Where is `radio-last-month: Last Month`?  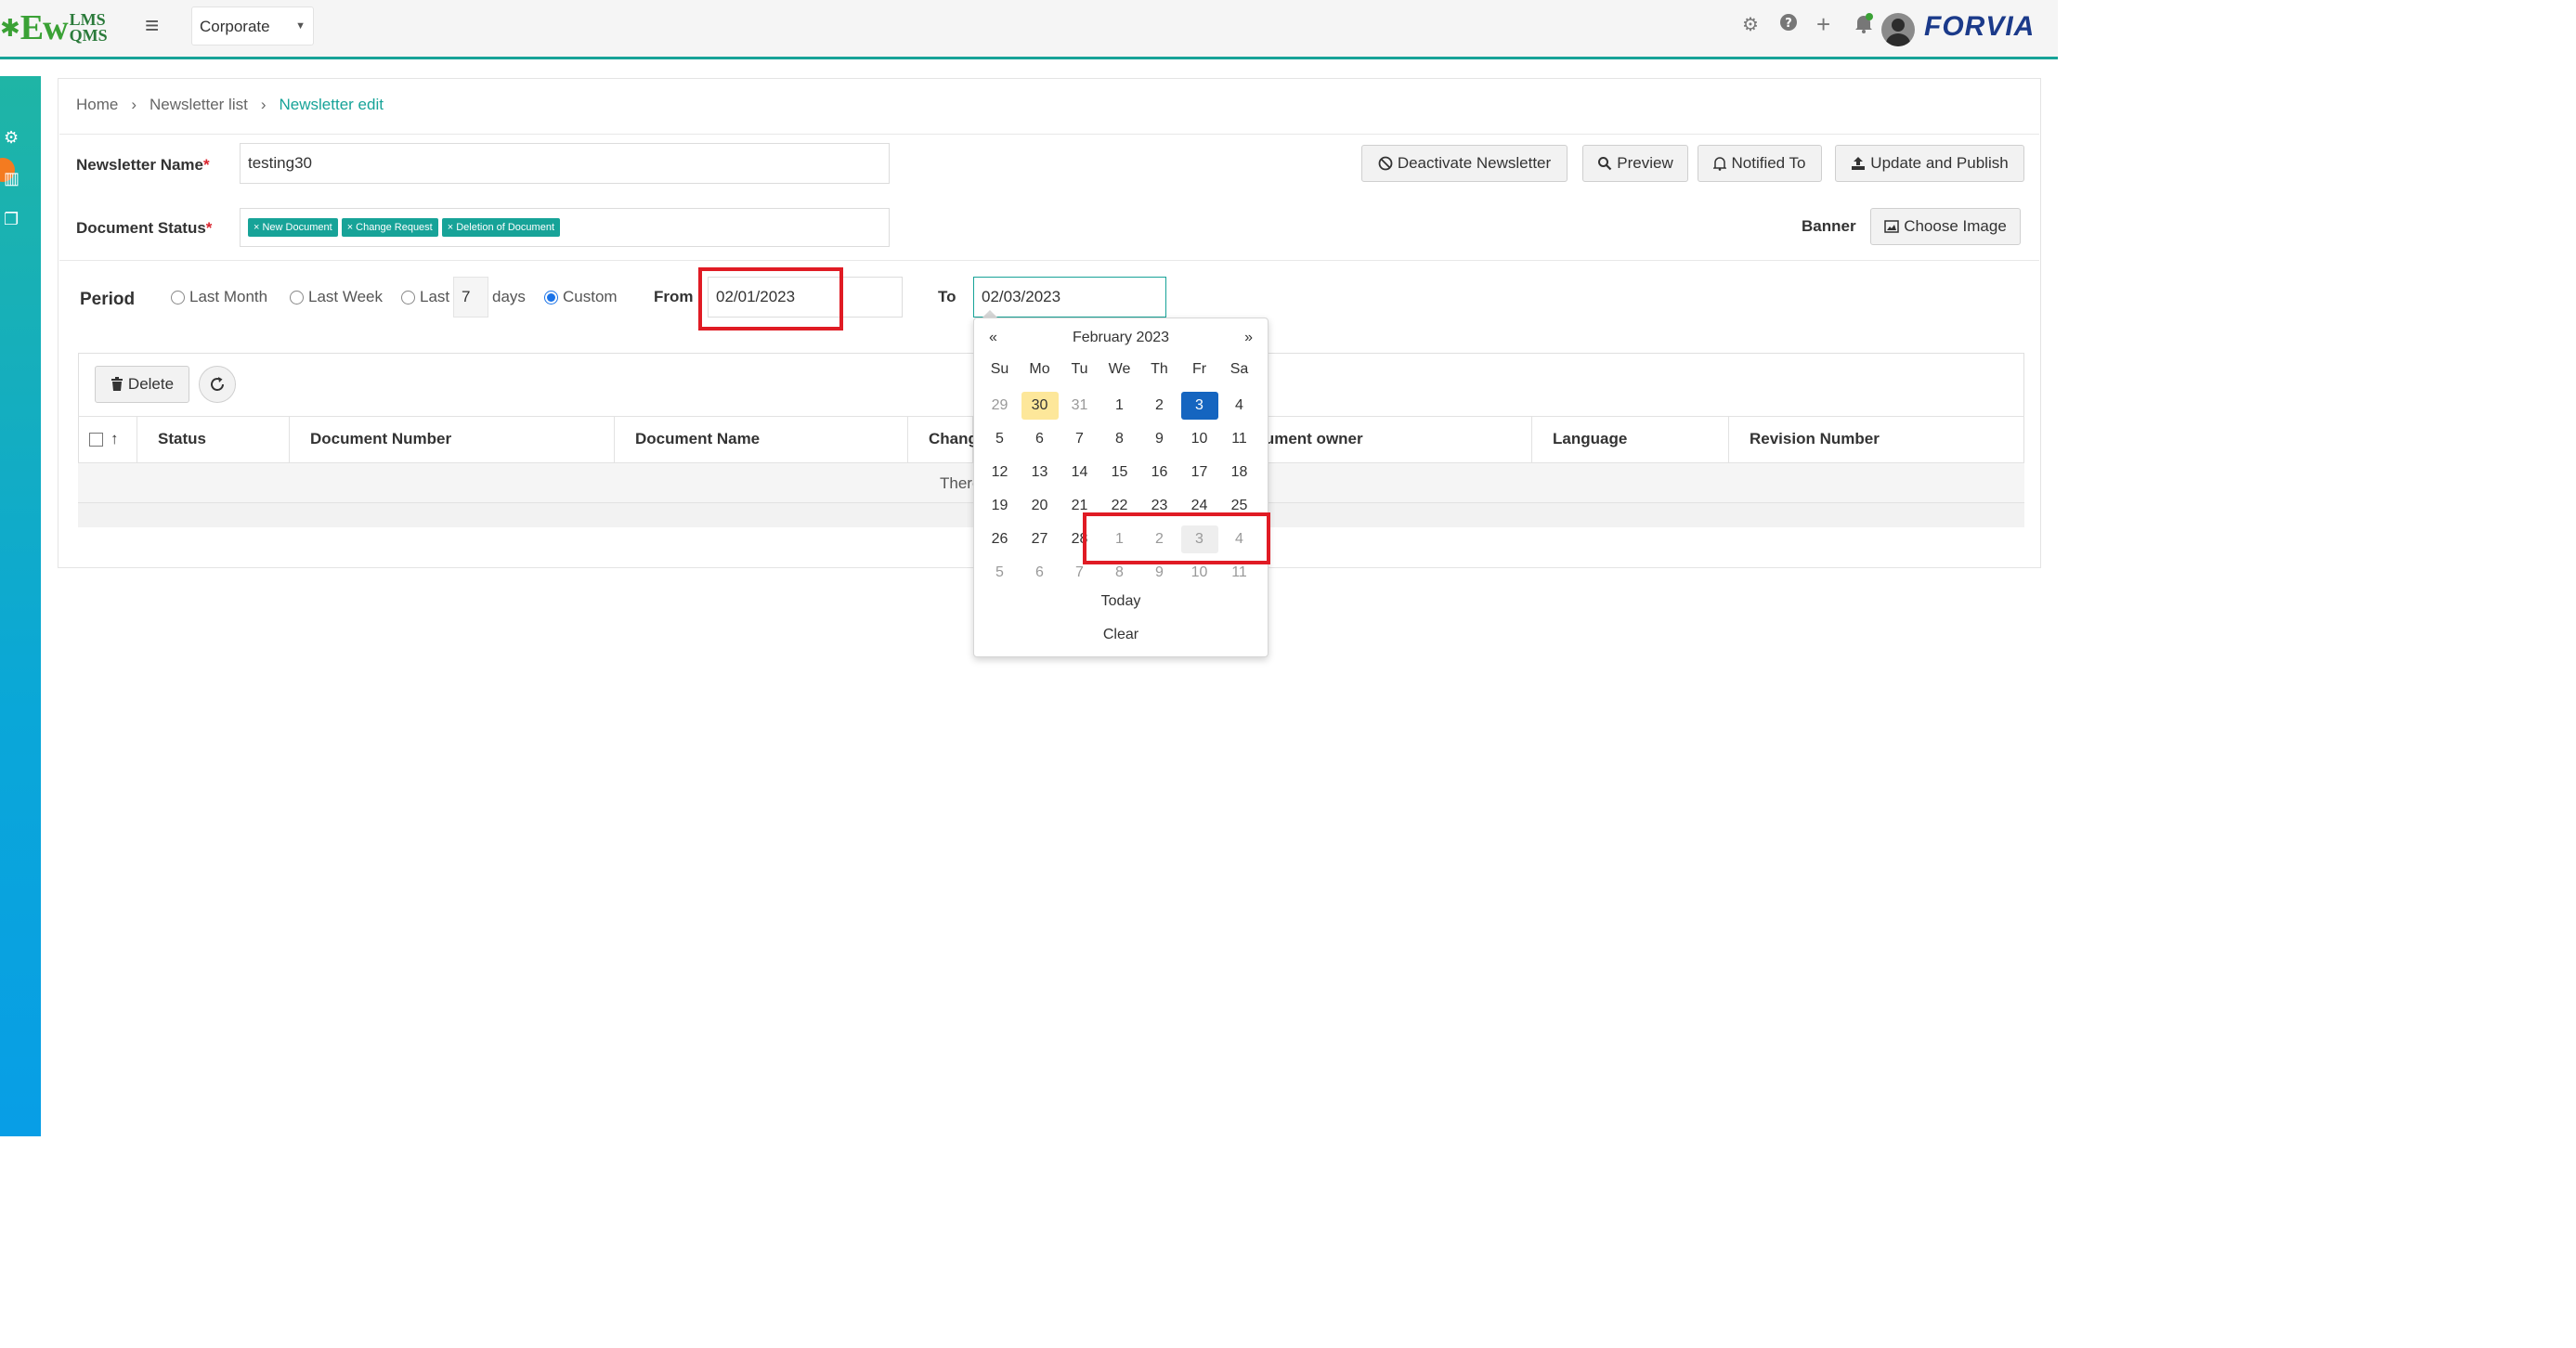 radio-last-month: Last Month is located at coordinates (219, 297).